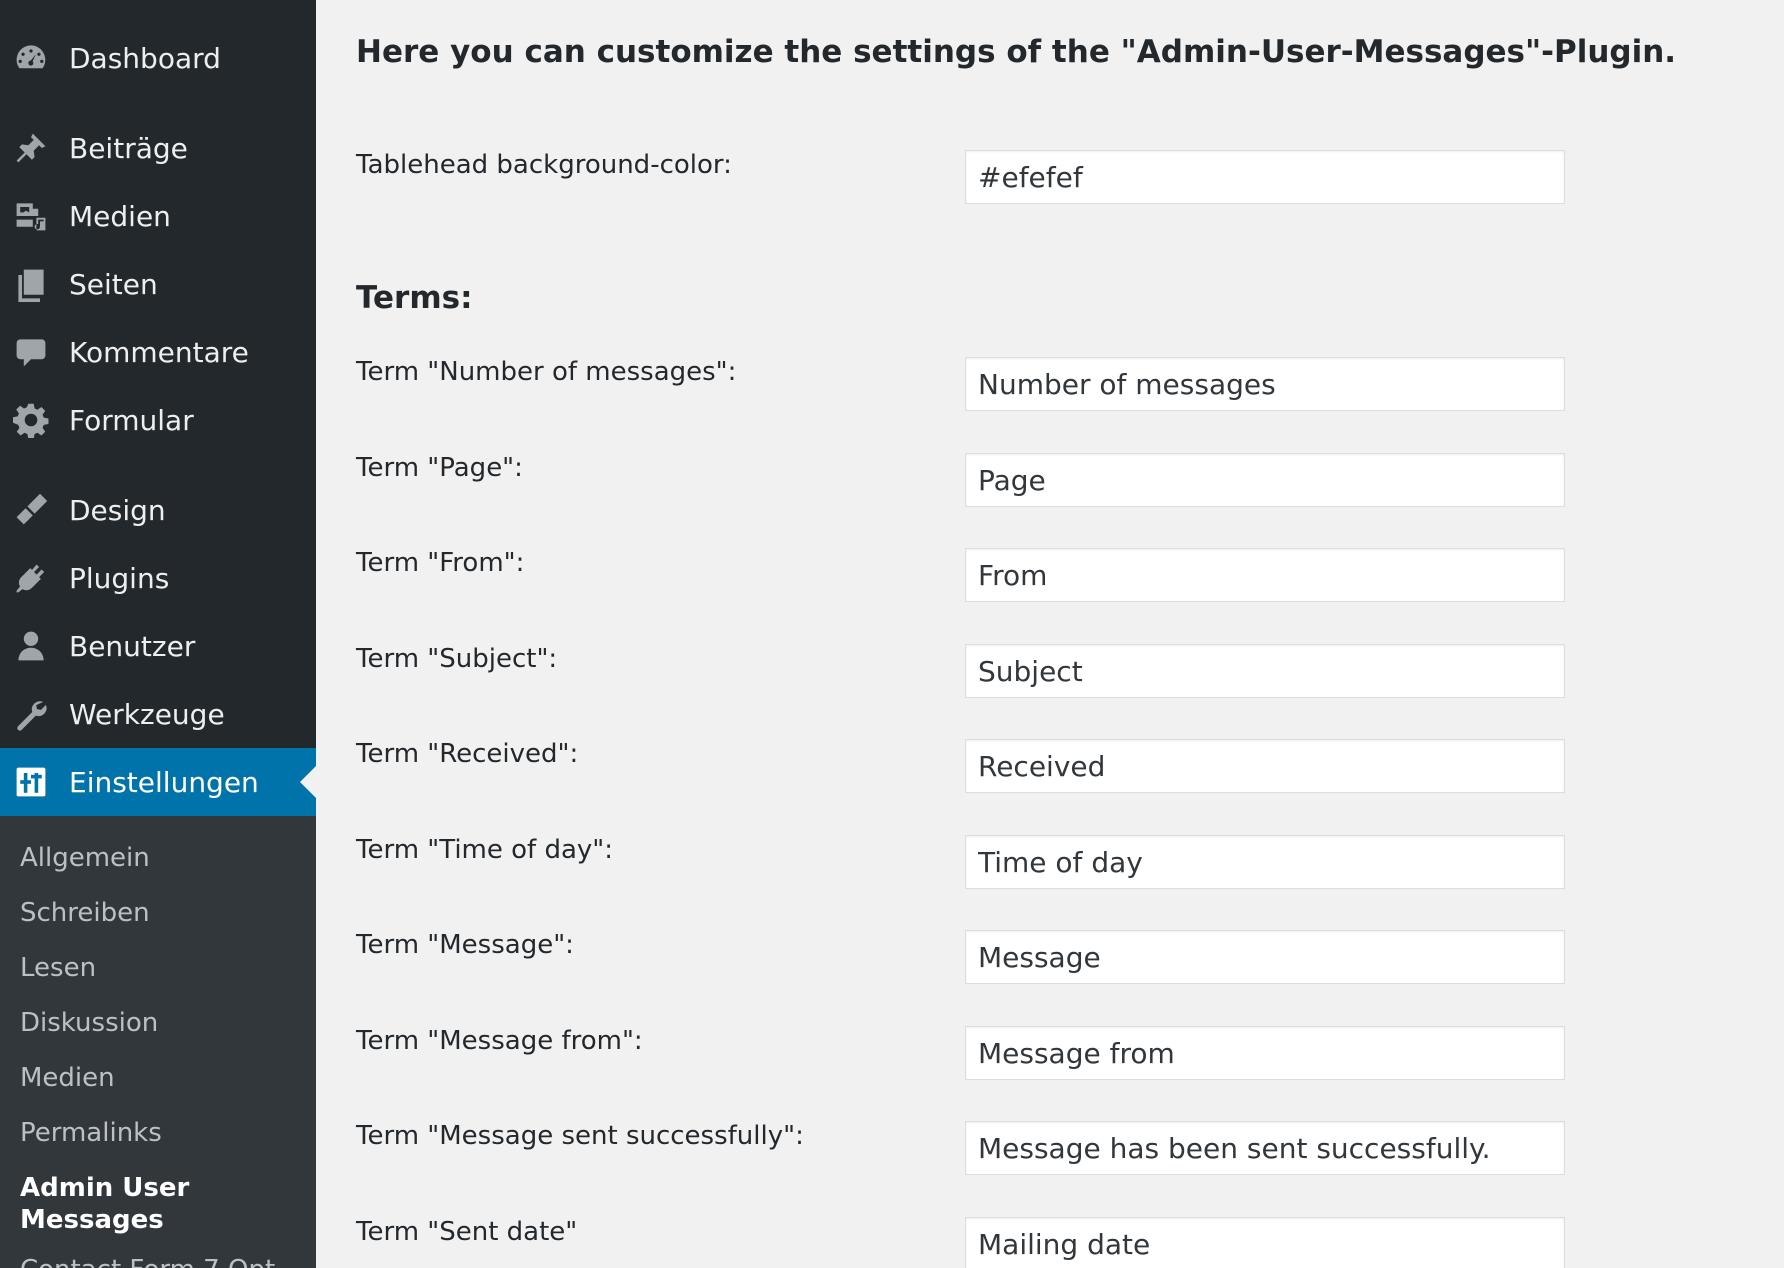  Describe the element at coordinates (117, 510) in the screenshot. I see `menu-item-label: Design` at that location.